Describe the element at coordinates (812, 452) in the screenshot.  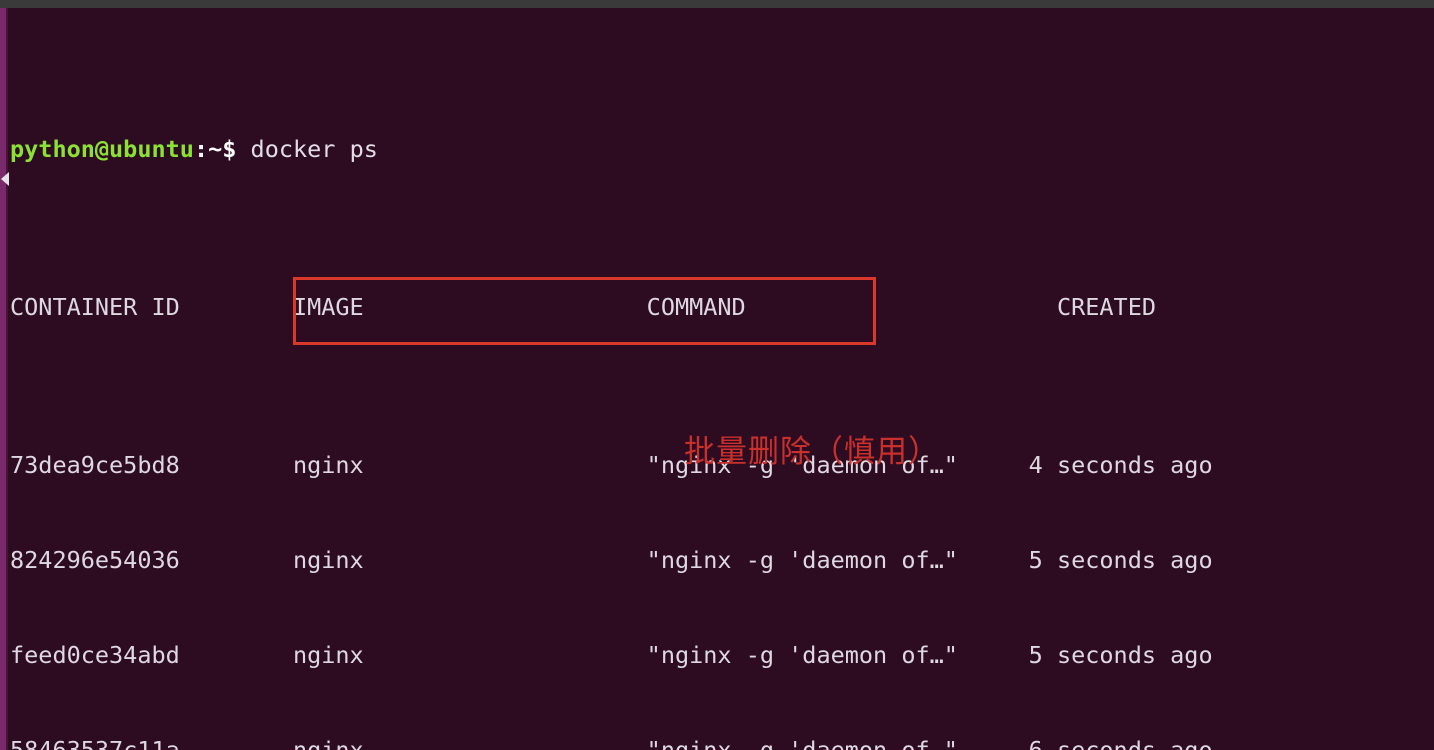
I see `annotation-label: 批量删除（慎用）` at that location.